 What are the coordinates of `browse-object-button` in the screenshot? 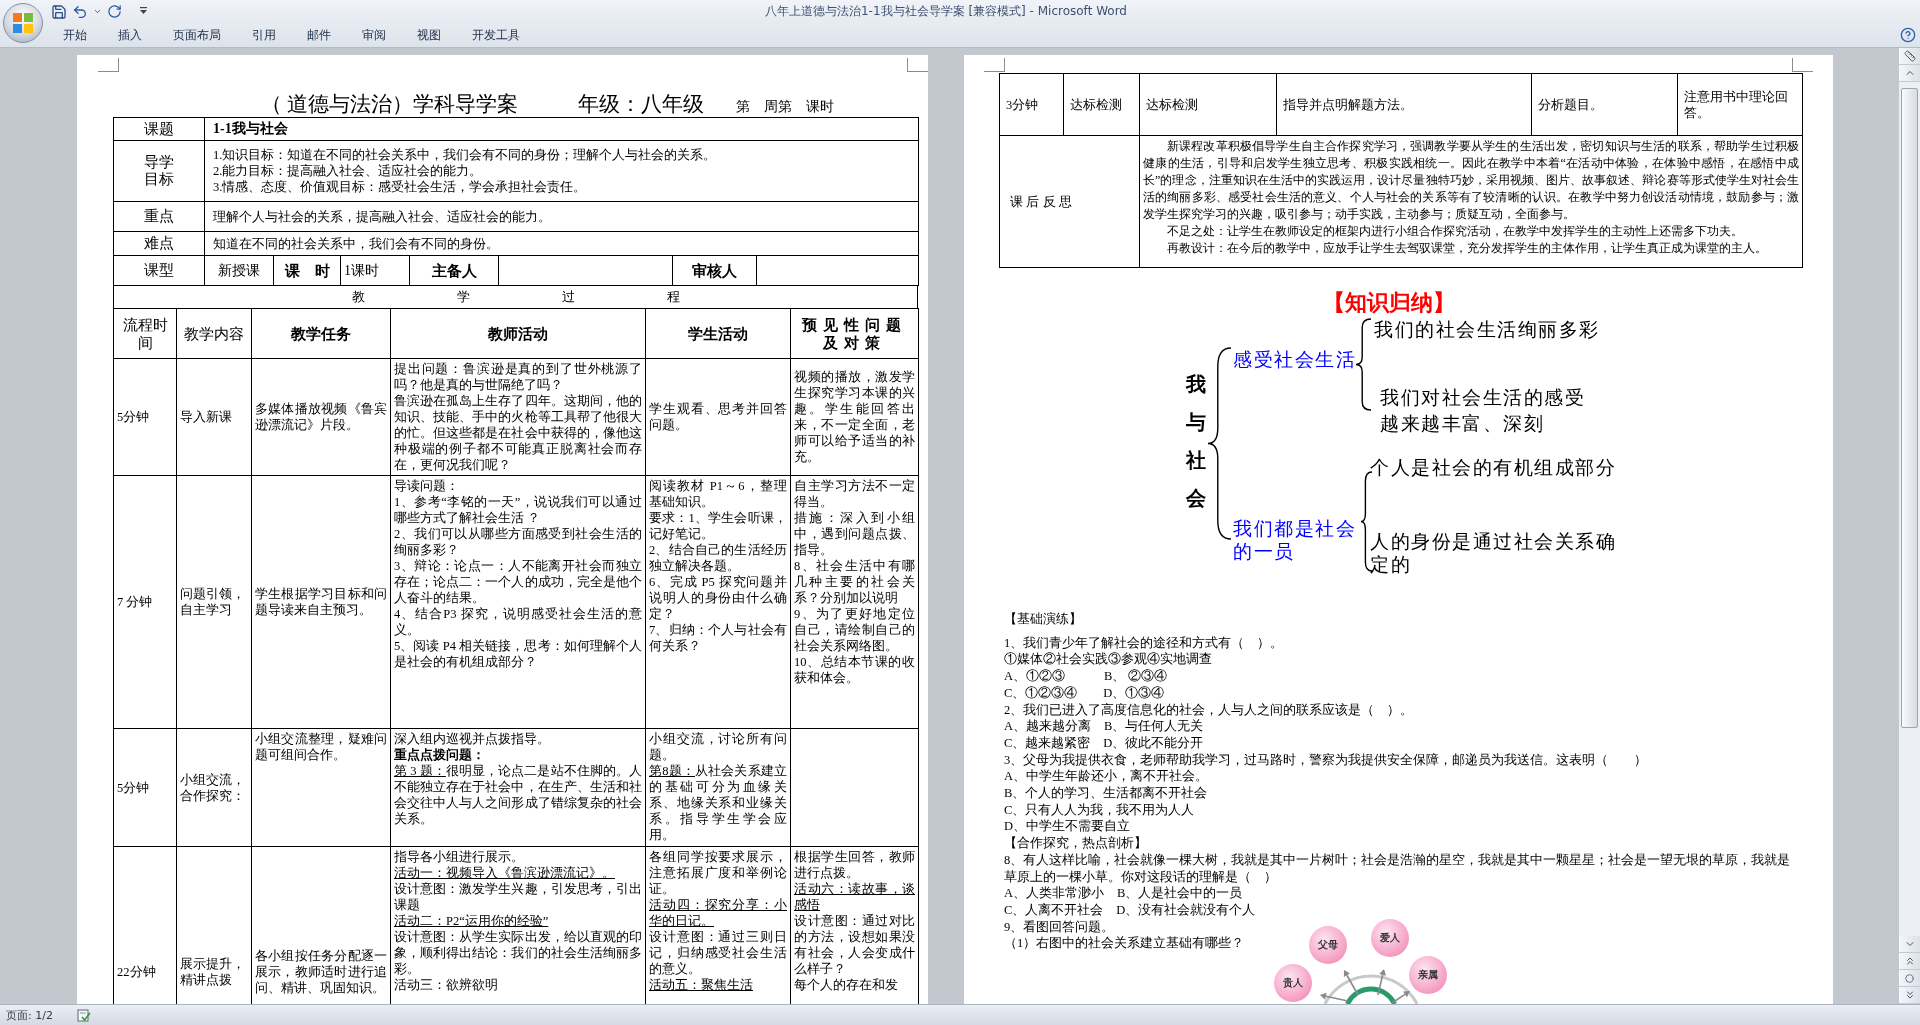 It's located at (1909, 978).